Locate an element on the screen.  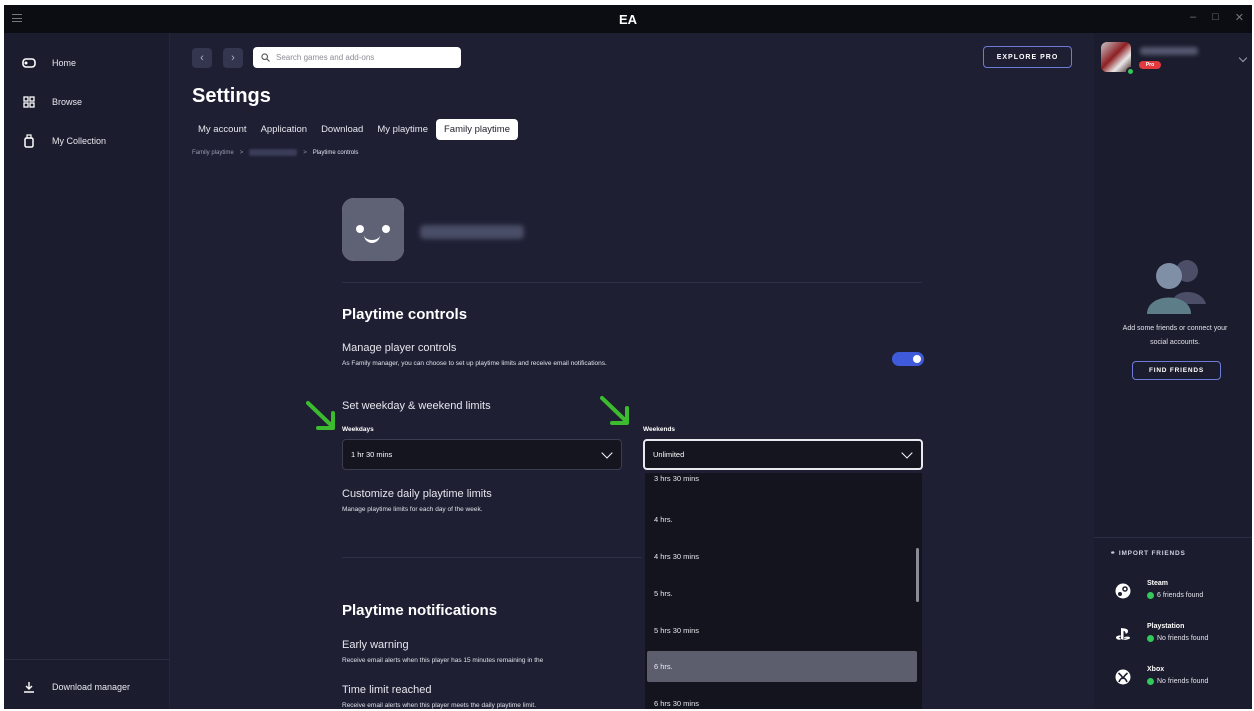
home-icon is located at coordinates (29, 63).